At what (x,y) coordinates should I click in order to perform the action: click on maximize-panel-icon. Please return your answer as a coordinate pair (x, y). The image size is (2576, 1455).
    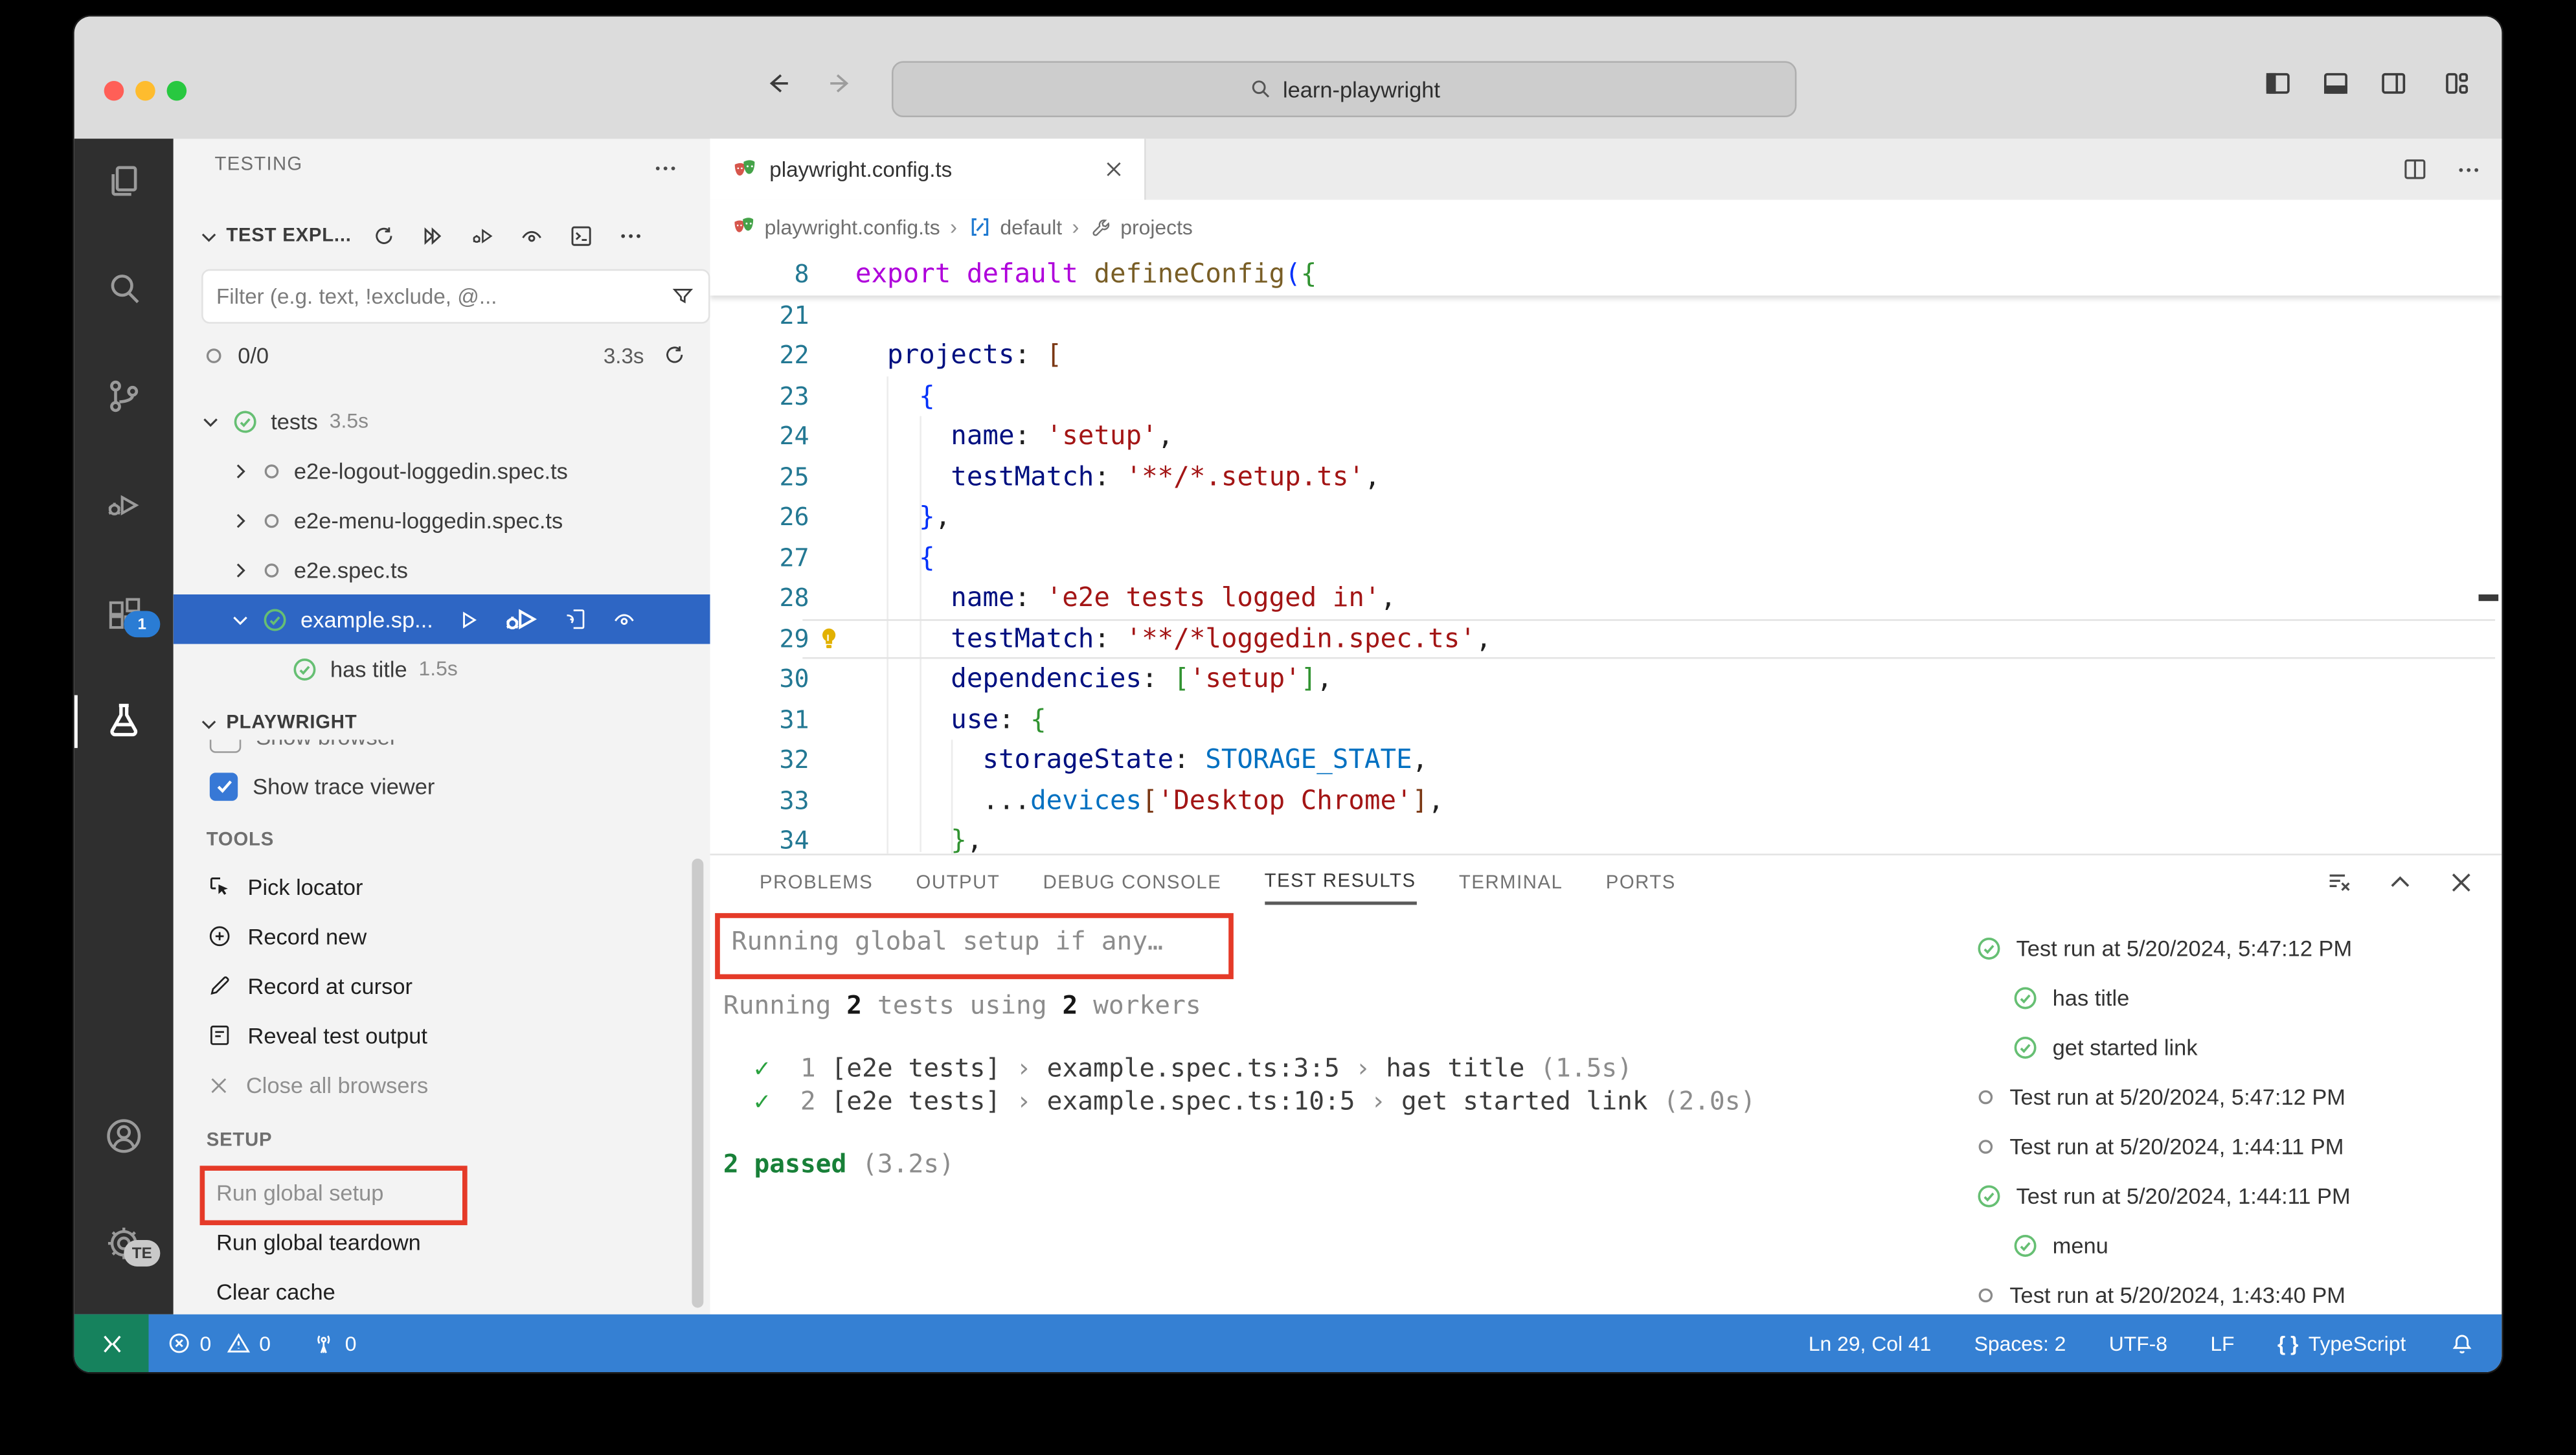
    Looking at the image, I should click on (2400, 882).